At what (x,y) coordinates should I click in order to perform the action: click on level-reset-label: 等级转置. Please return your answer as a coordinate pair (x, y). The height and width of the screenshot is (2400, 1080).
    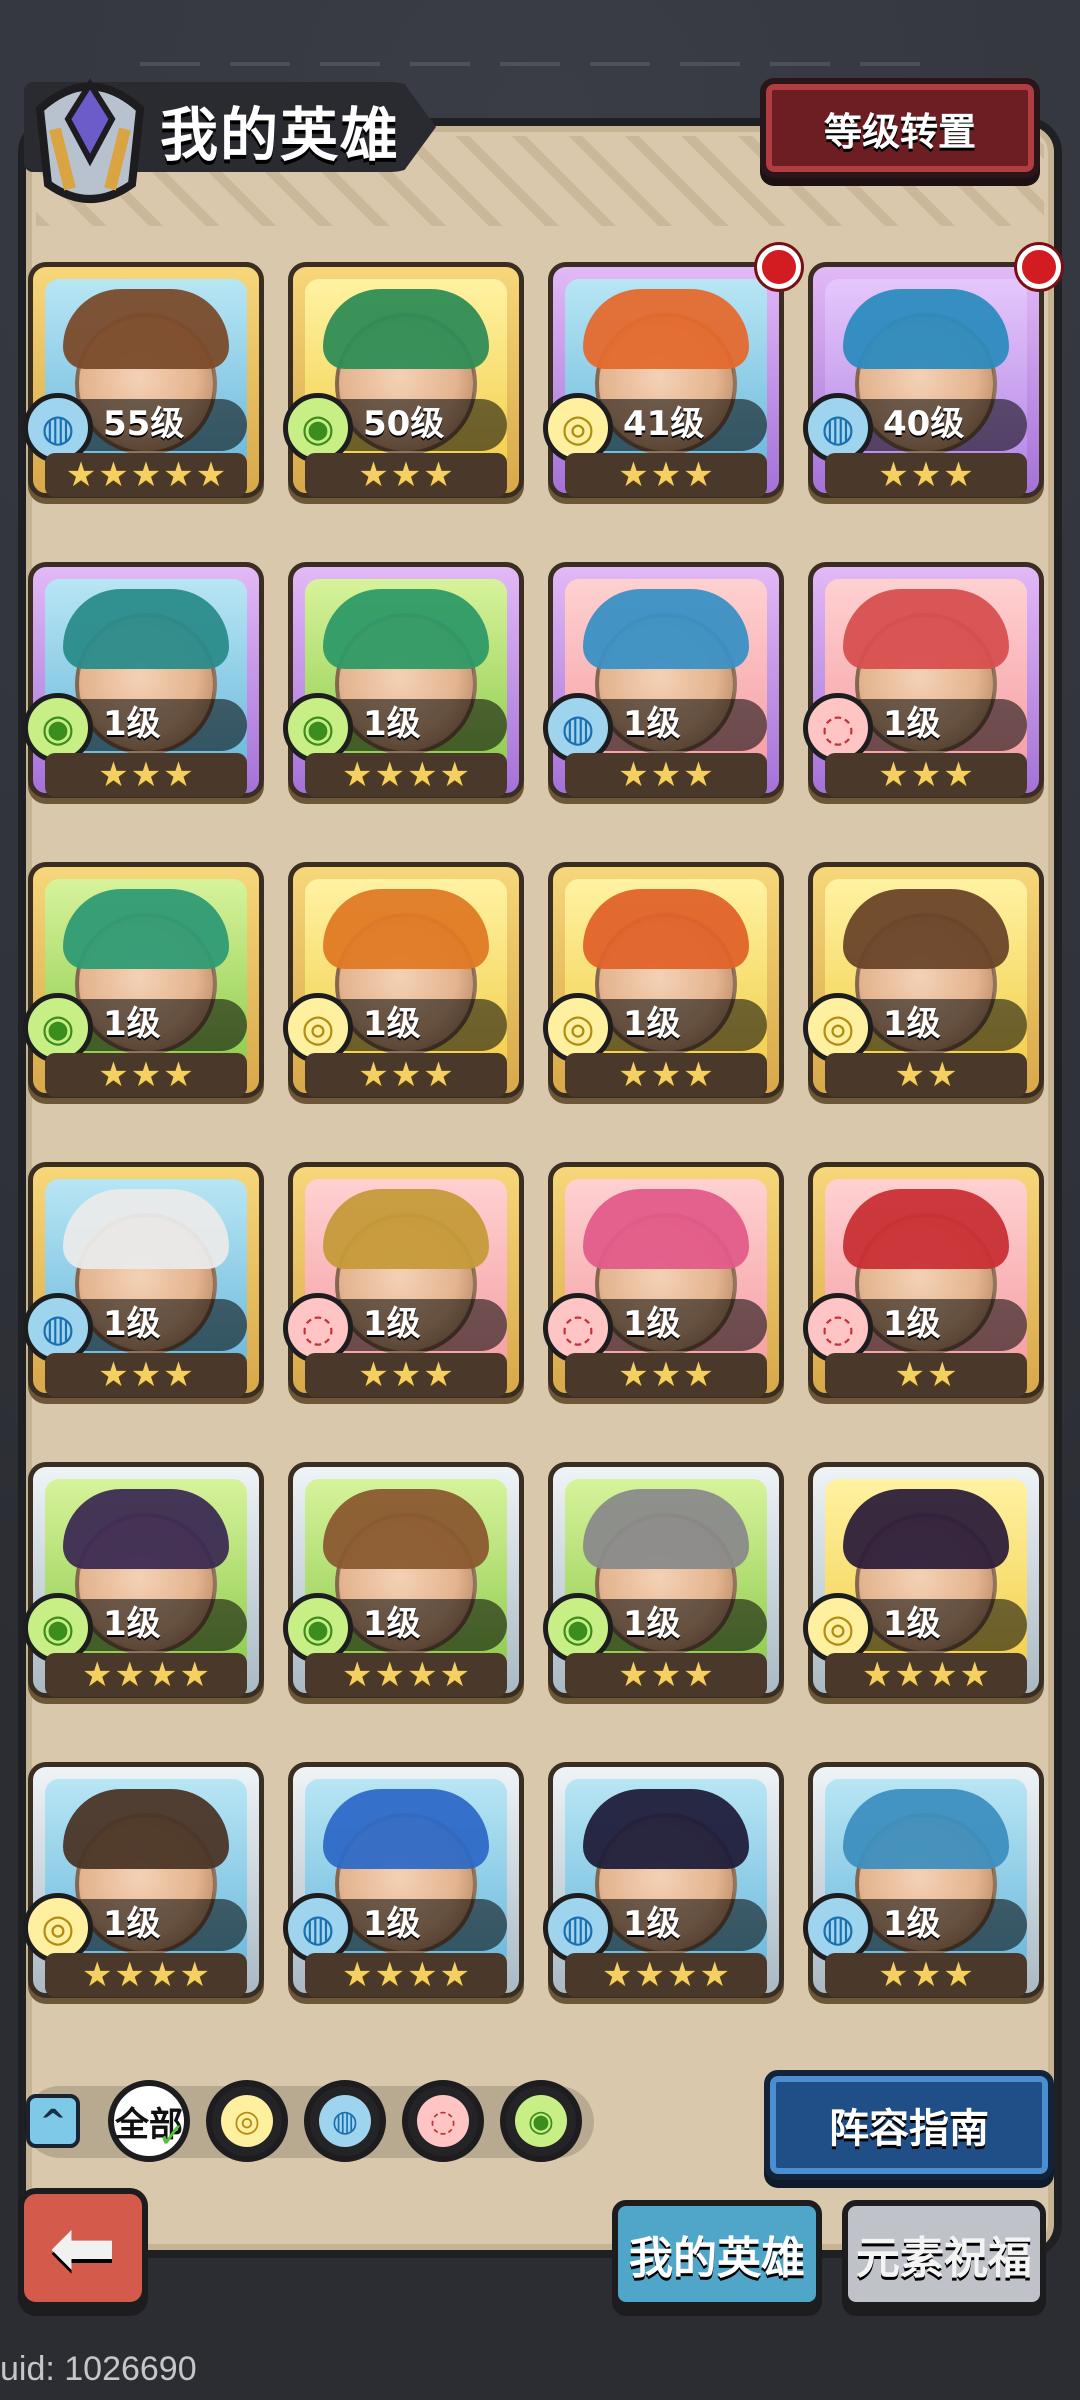
    Looking at the image, I should click on (899, 131).